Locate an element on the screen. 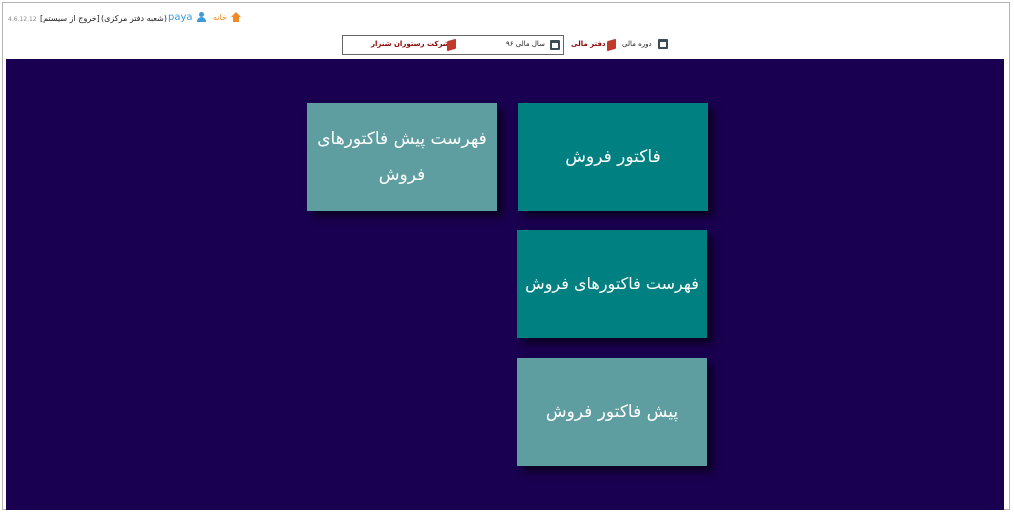 This screenshot has height=512, width=1014. period-label: دوره مالی is located at coordinates (637, 44).